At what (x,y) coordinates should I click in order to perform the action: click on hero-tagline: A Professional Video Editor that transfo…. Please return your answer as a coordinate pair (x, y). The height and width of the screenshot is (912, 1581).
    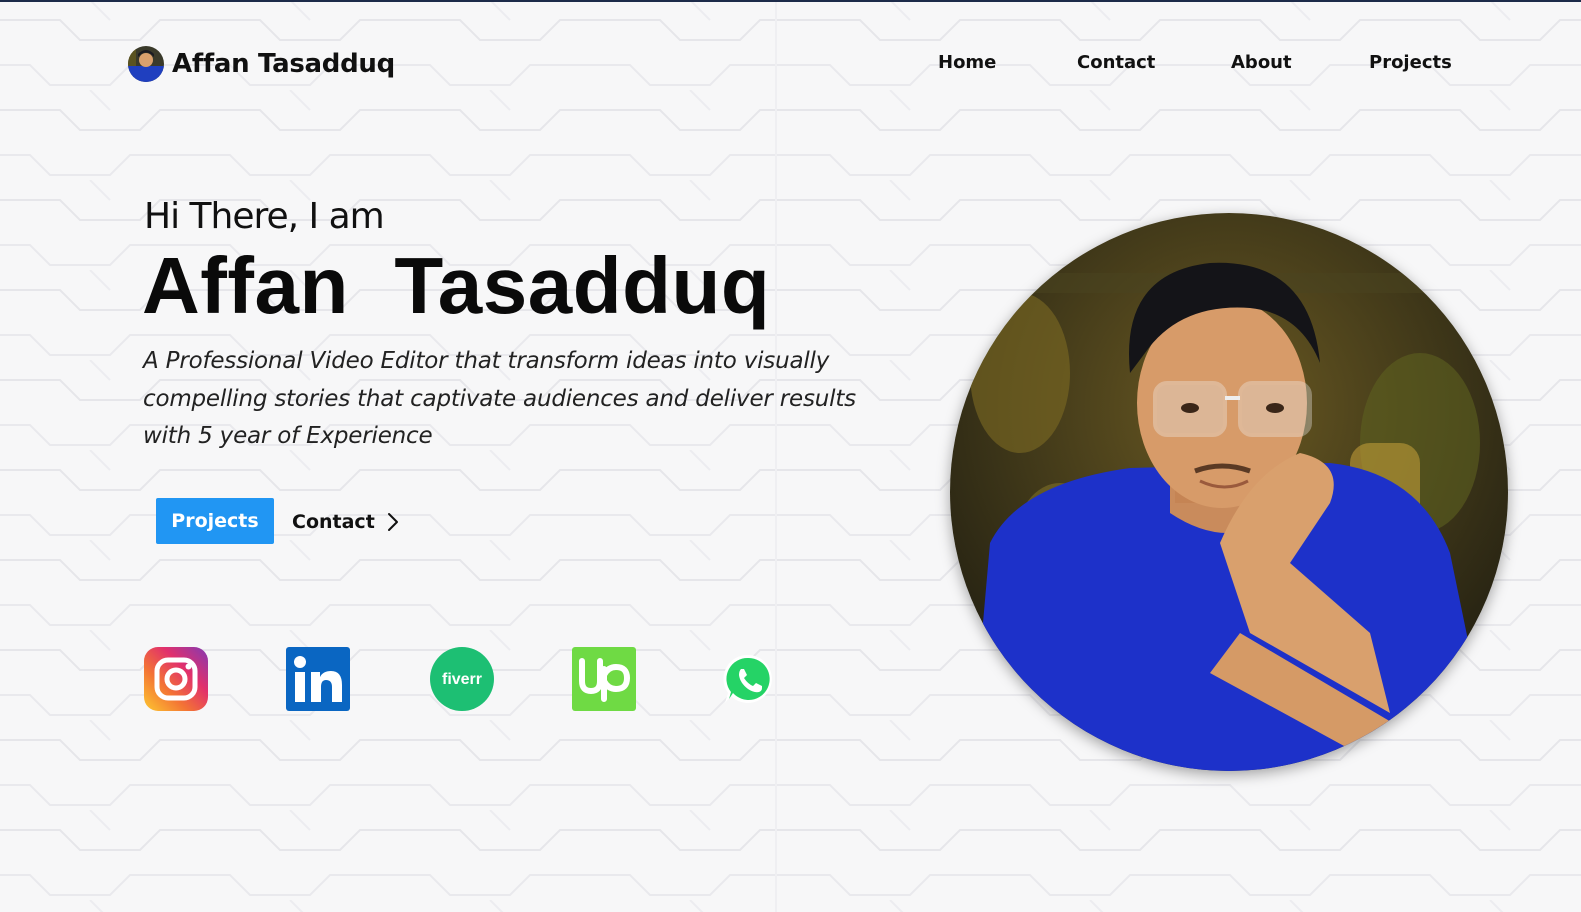
    Looking at the image, I should click on (499, 398).